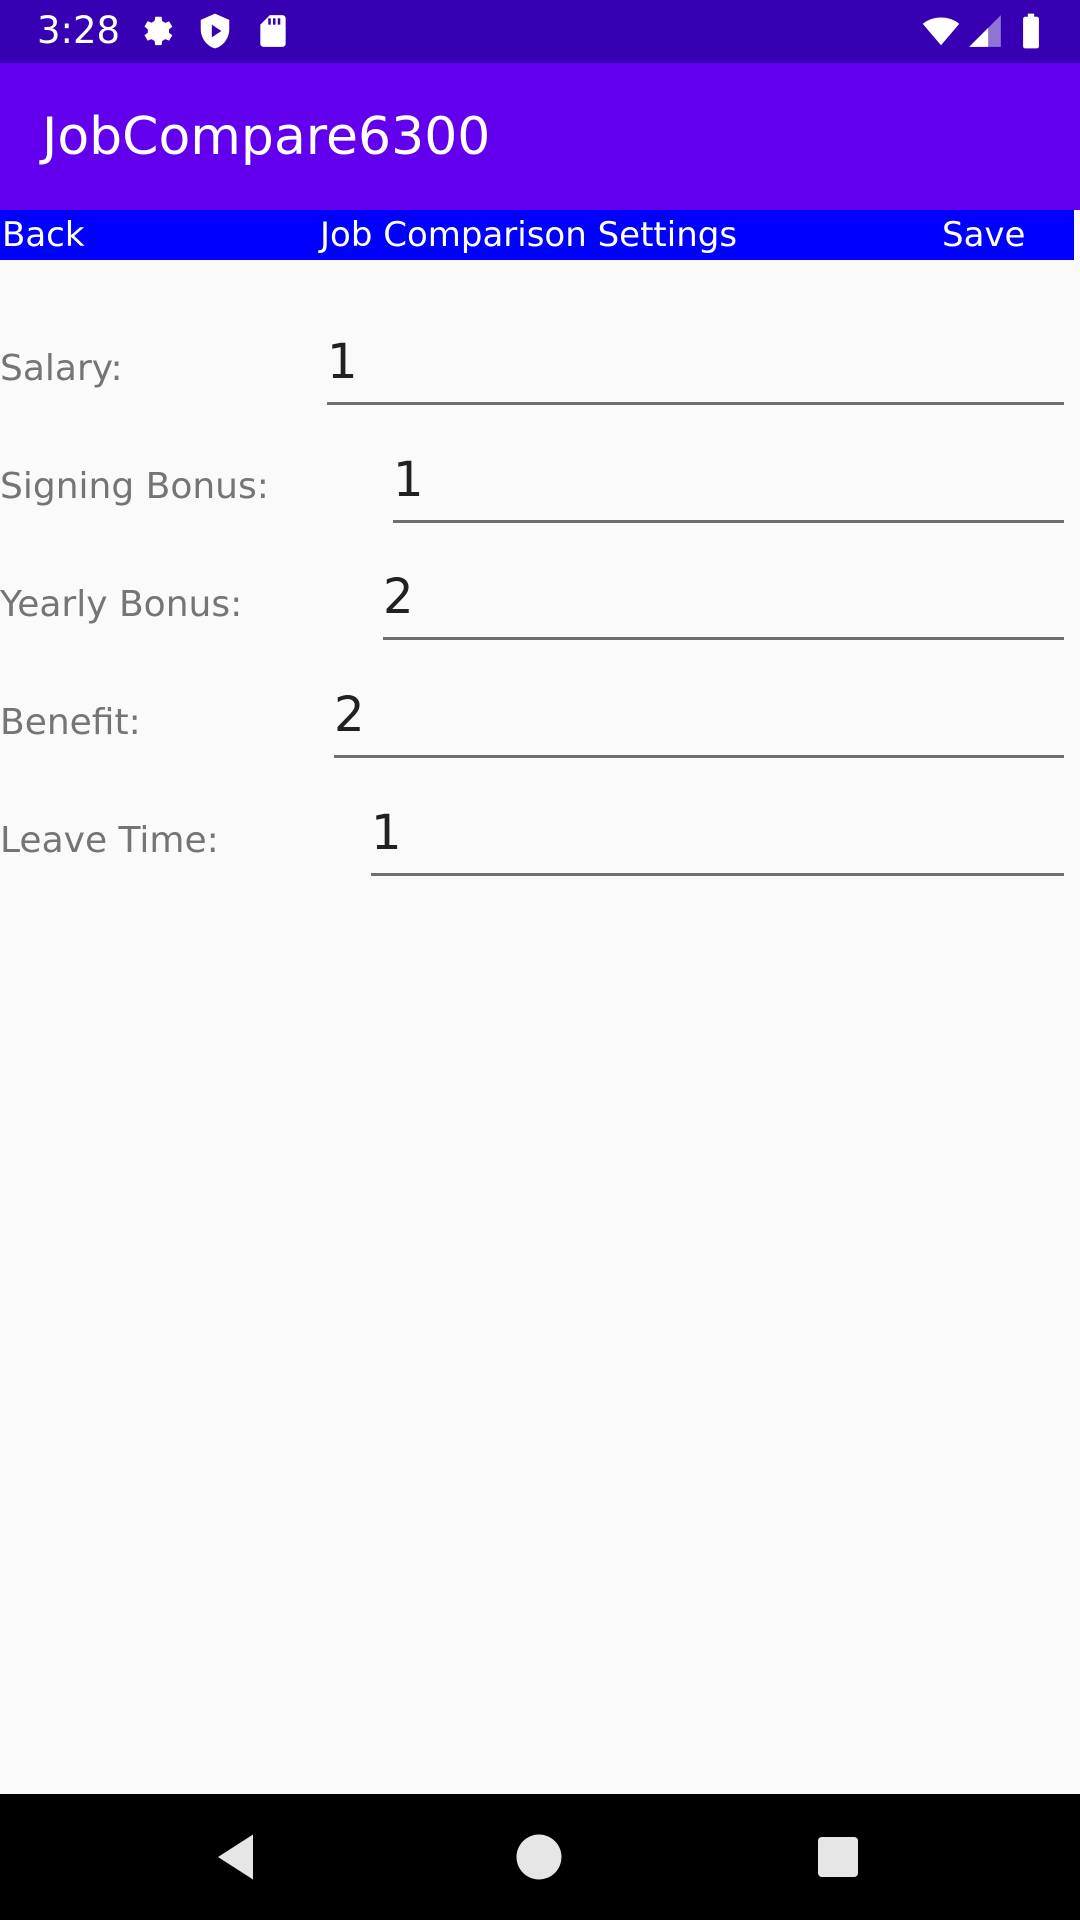  I want to click on signing-bonus-value: 1, so click(408, 480).